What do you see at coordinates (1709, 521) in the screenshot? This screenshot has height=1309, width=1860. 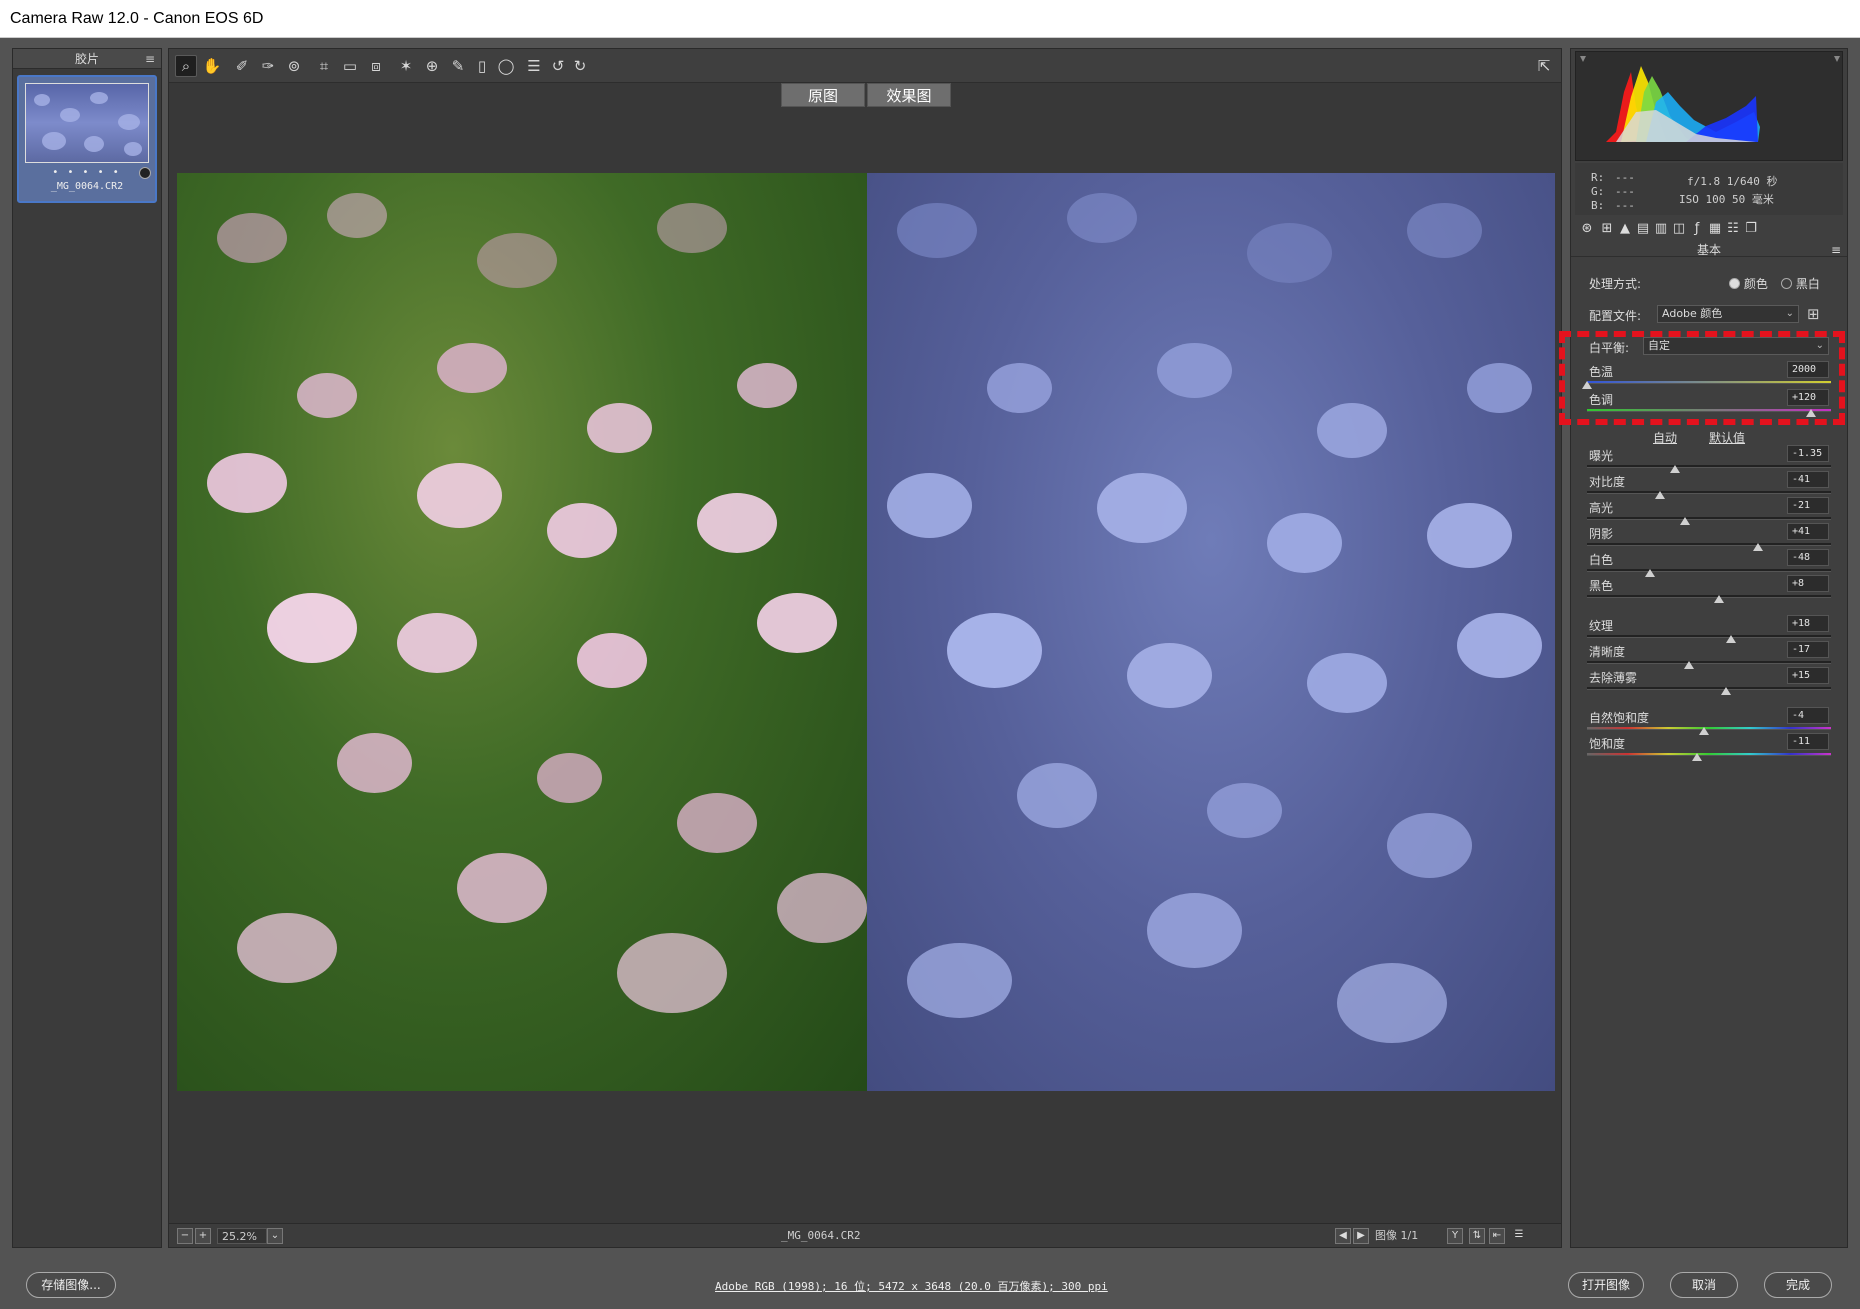 I see `highlights-slider` at bounding box center [1709, 521].